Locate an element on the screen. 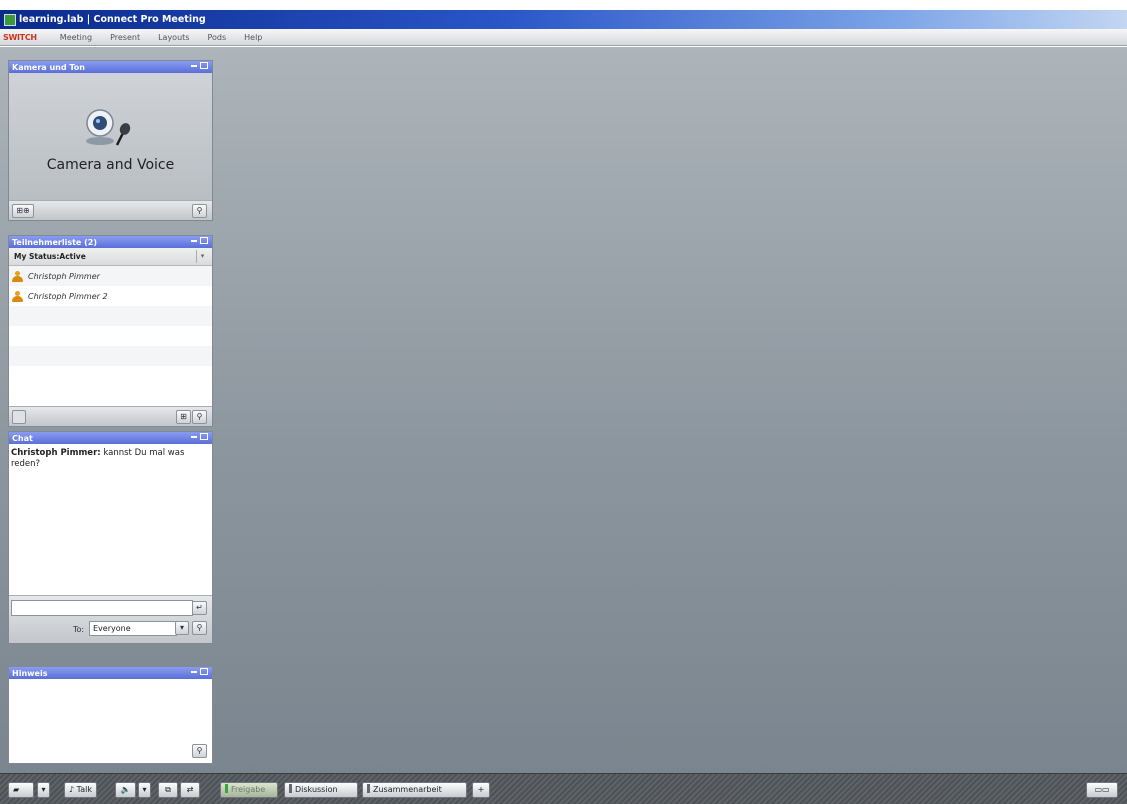 Image resolution: width=1127 pixels, height=804 pixels. to-label: To: is located at coordinates (79, 629).